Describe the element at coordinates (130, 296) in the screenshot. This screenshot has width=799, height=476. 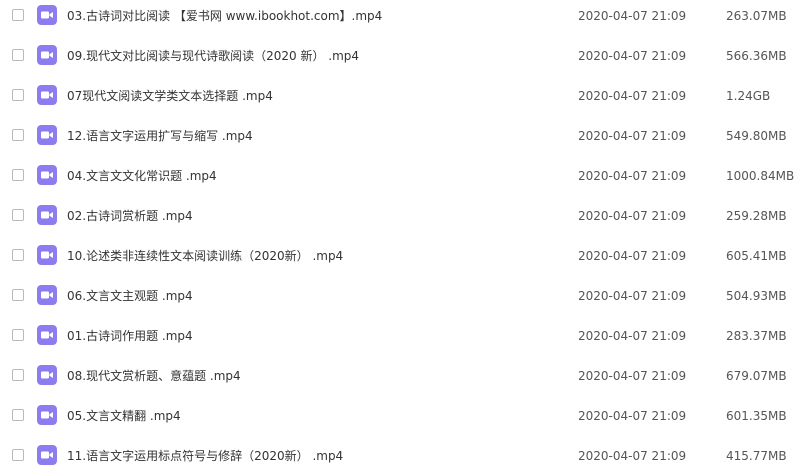
I see `file-name: 06.文言文主观题 .mp4` at that location.